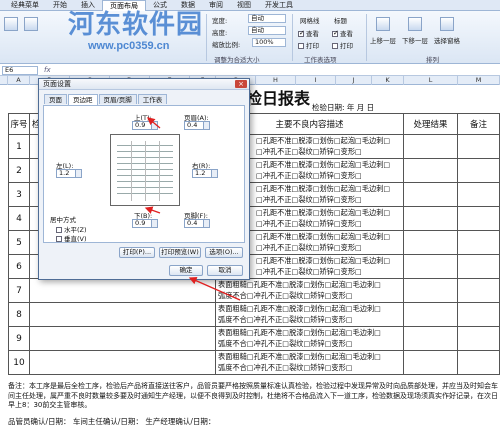  Describe the element at coordinates (112, 421) in the screenshot. I see `signature-line: 品管员确认/日期： 车间主任确认/日期： 生产经理确认/日期：` at that location.